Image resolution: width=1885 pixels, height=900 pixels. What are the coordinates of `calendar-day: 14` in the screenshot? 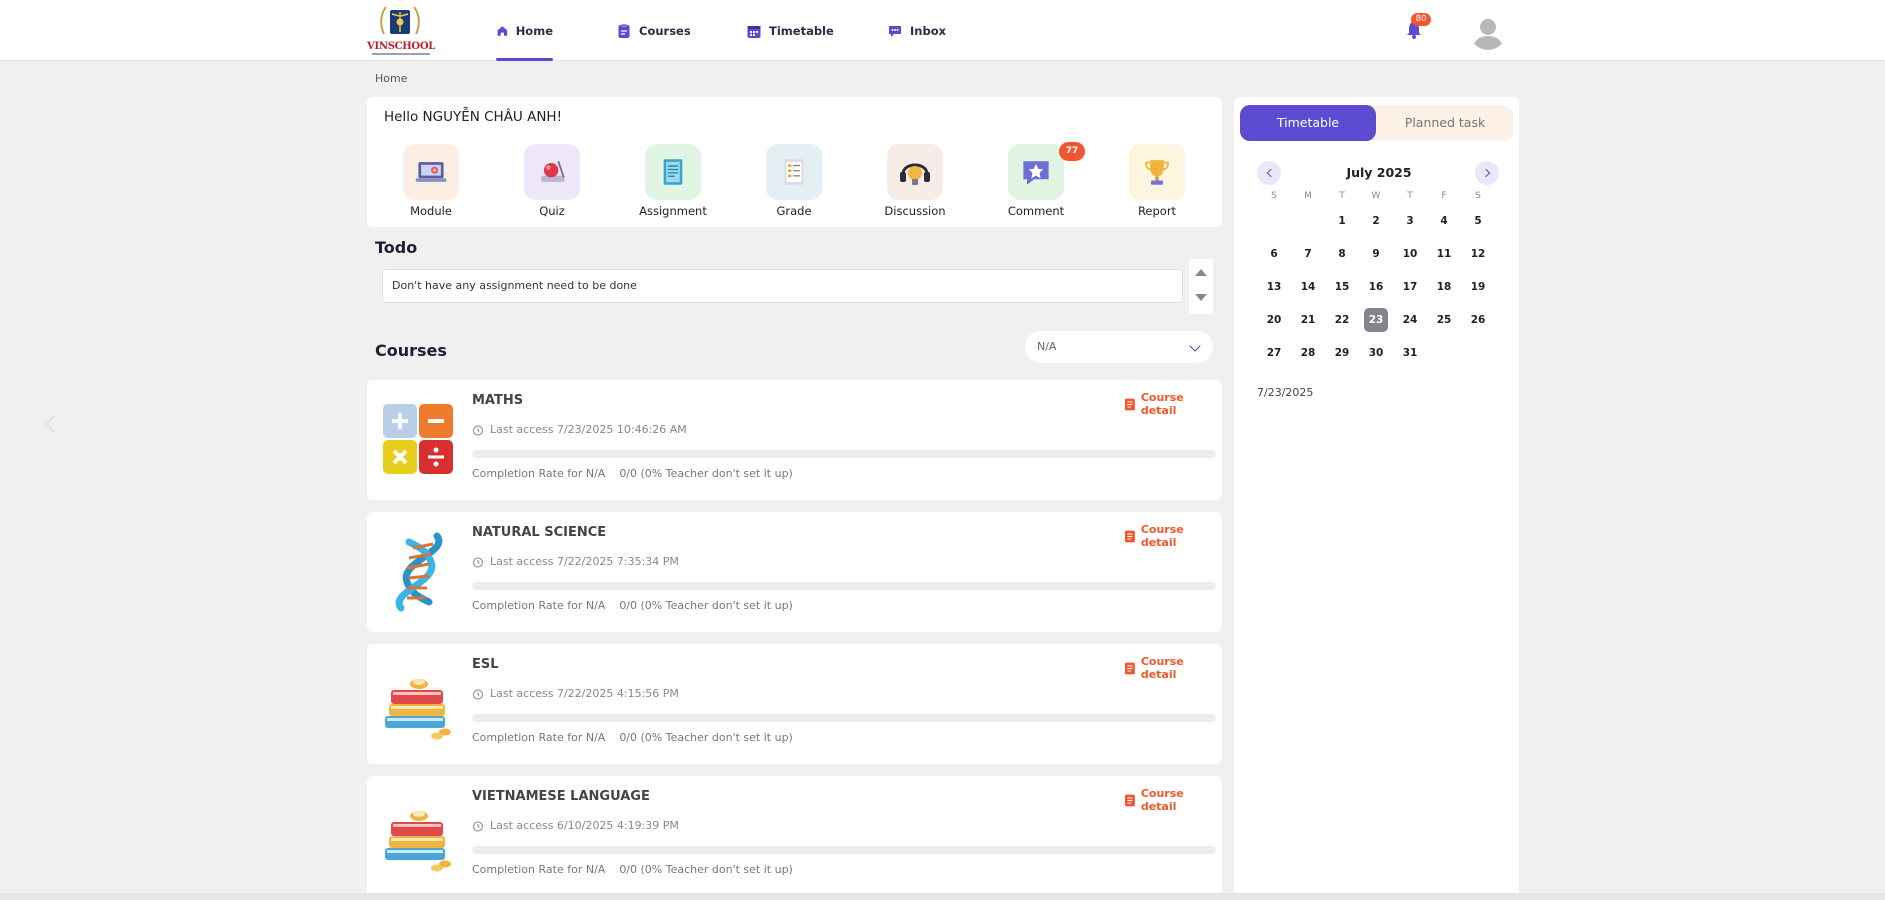 It's located at (1308, 287).